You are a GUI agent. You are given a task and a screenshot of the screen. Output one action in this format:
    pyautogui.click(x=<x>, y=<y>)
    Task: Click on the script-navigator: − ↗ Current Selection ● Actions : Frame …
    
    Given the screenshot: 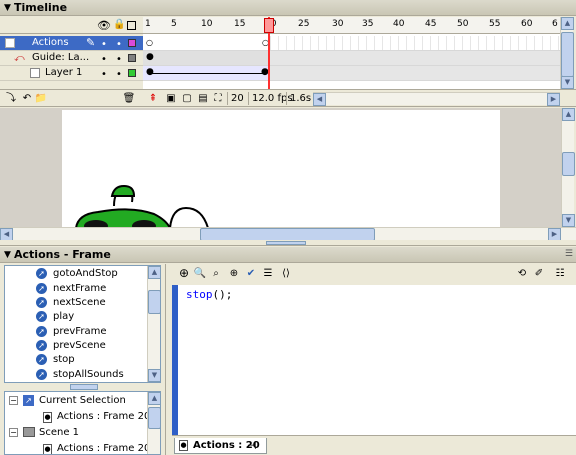 What is the action you would take?
    pyautogui.click(x=82, y=423)
    